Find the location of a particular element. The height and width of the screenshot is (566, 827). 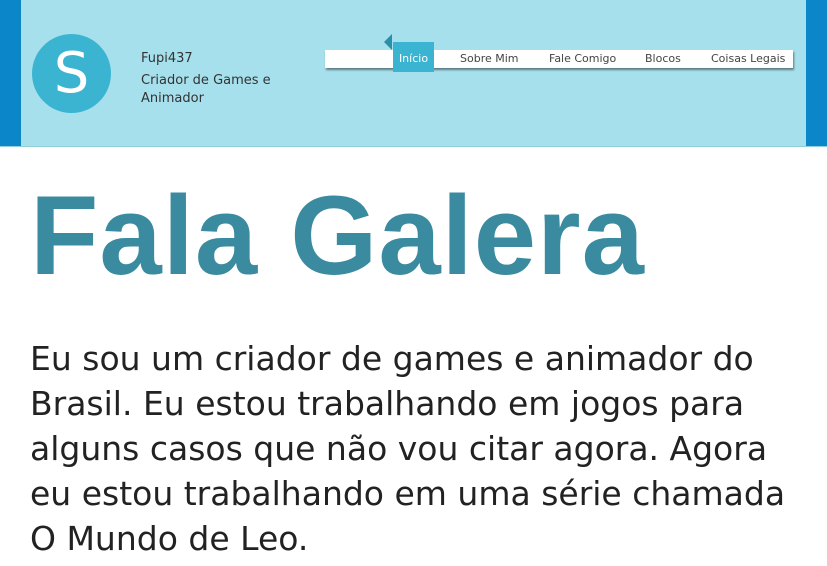

nav-item-sobre-mim: Sobre Mim is located at coordinates (489, 59).